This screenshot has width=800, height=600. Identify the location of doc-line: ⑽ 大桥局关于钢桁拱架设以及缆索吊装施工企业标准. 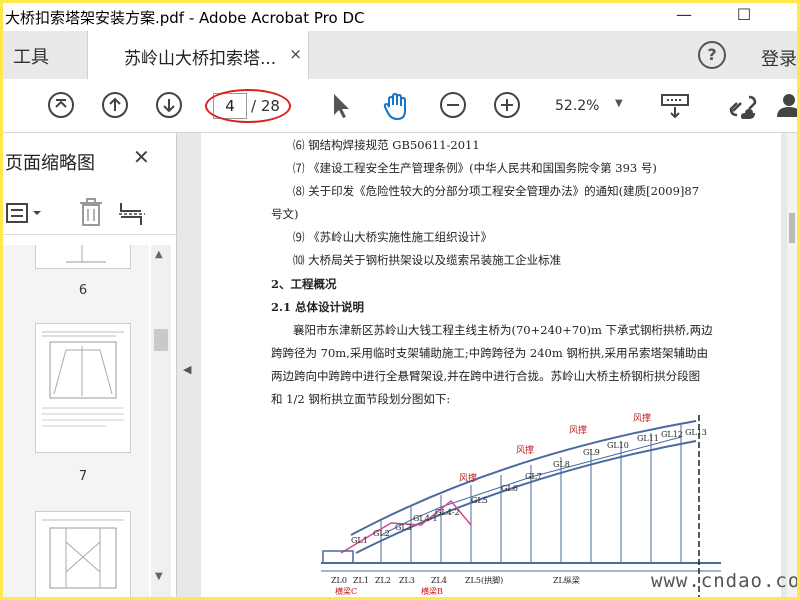
(427, 260).